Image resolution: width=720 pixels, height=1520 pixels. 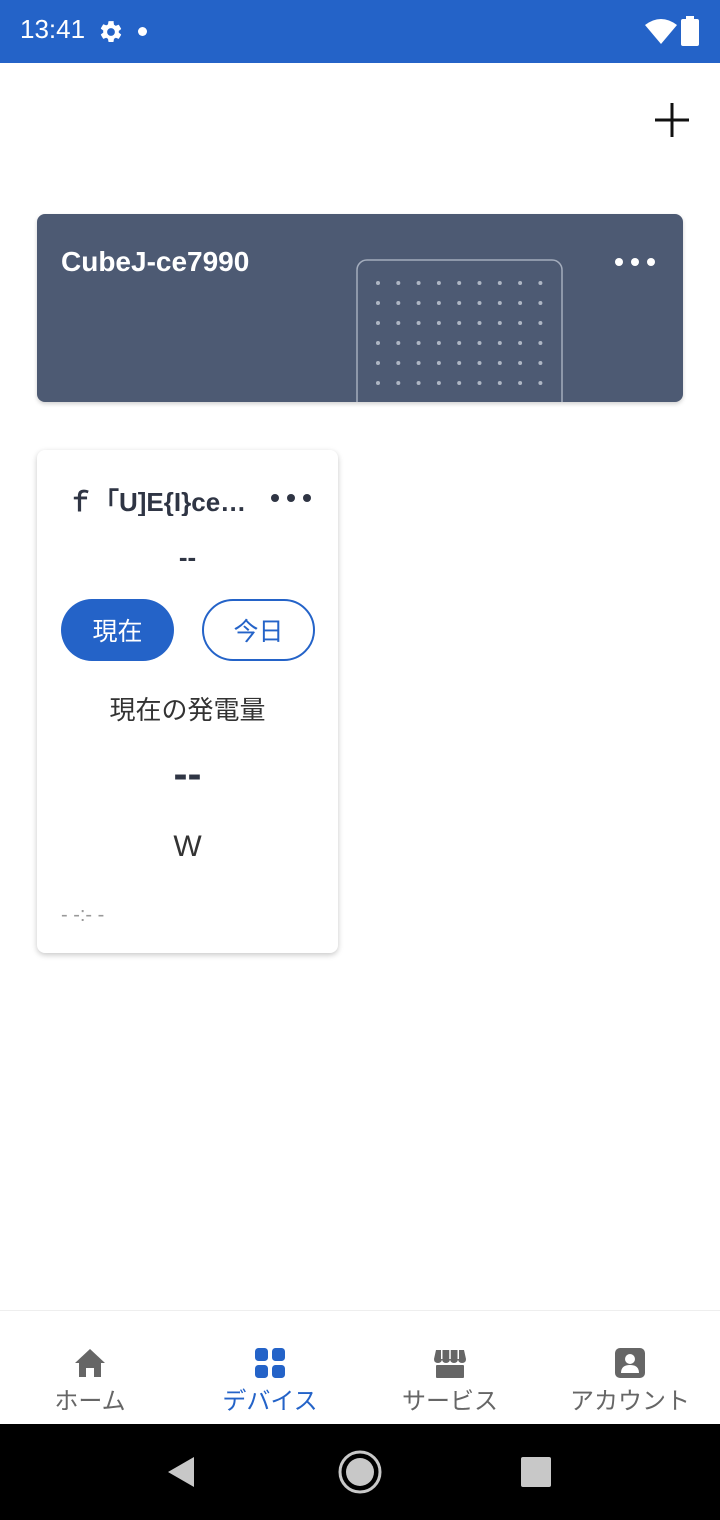 I want to click on back-icon, so click(x=182, y=1472).